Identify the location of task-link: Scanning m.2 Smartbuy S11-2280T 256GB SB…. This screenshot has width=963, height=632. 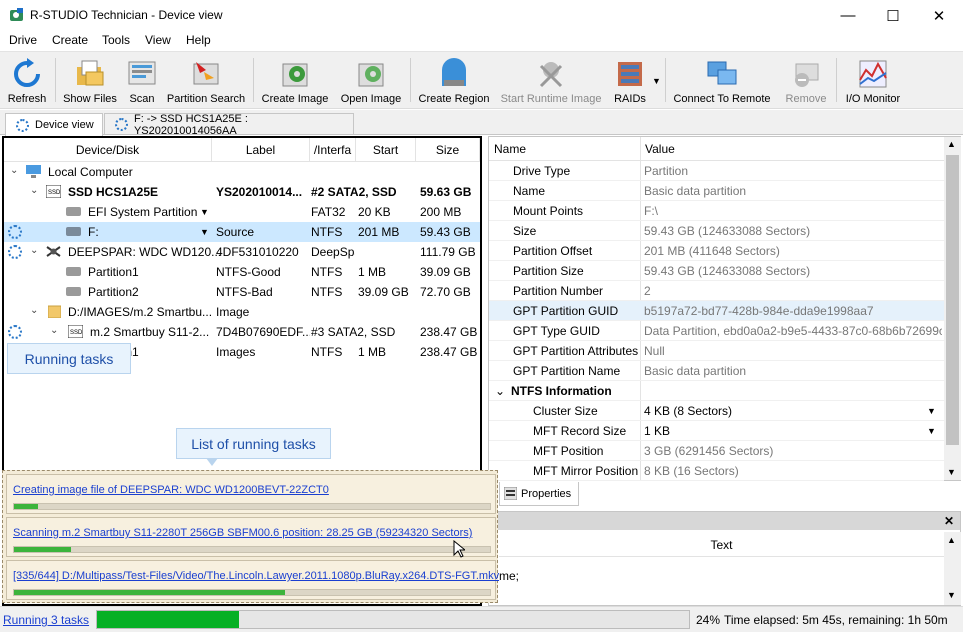
(242, 533).